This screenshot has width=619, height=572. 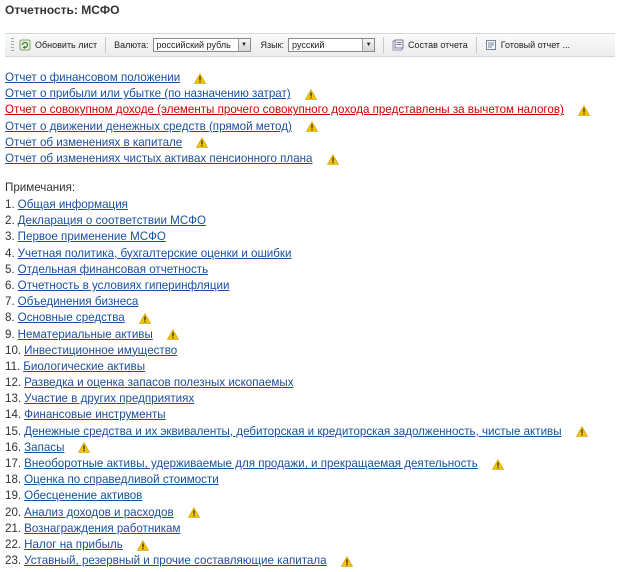 I want to click on ready-report-icon, so click(x=490, y=45).